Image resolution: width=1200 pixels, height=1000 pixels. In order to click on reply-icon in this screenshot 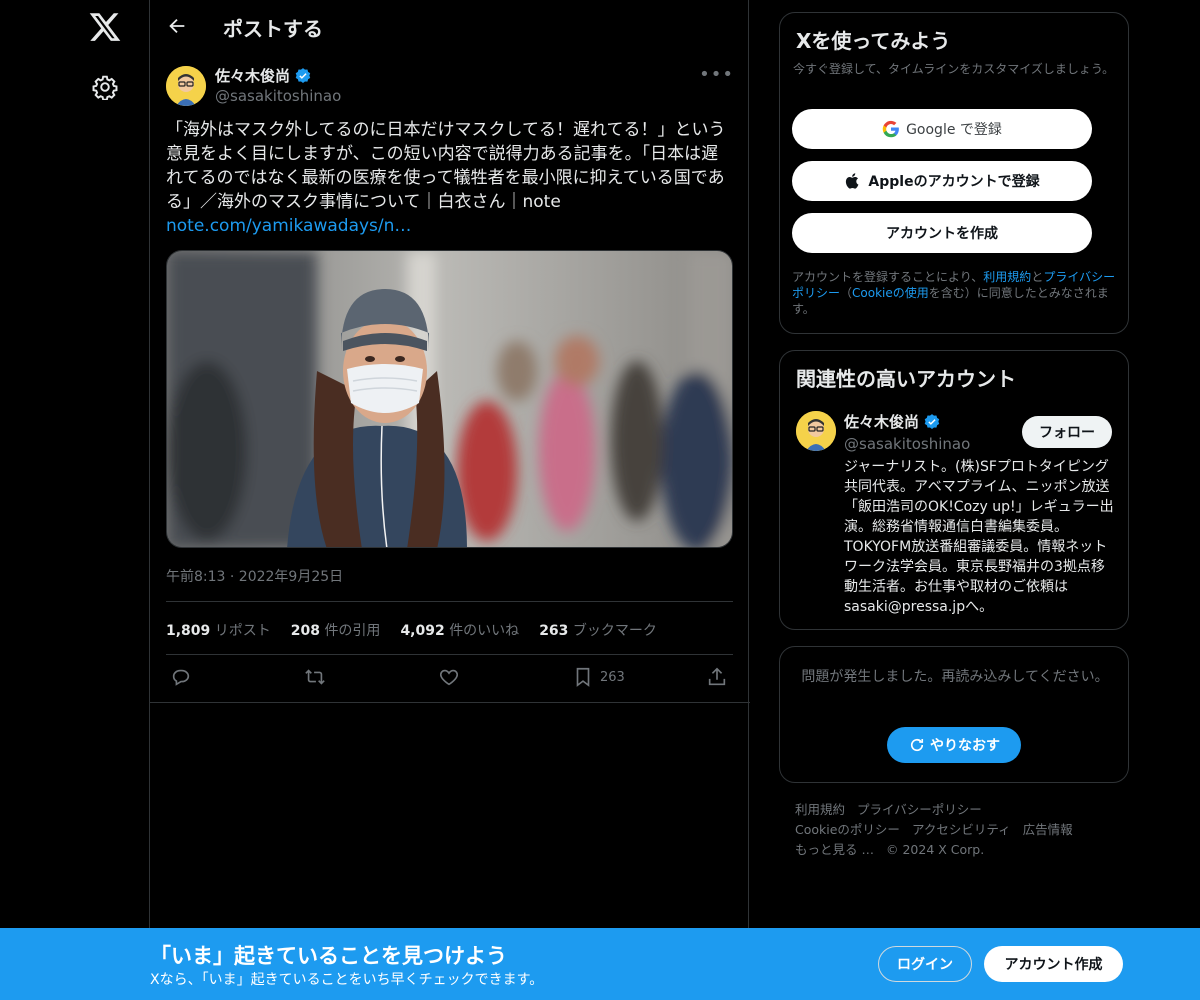, I will do `click(181, 677)`.